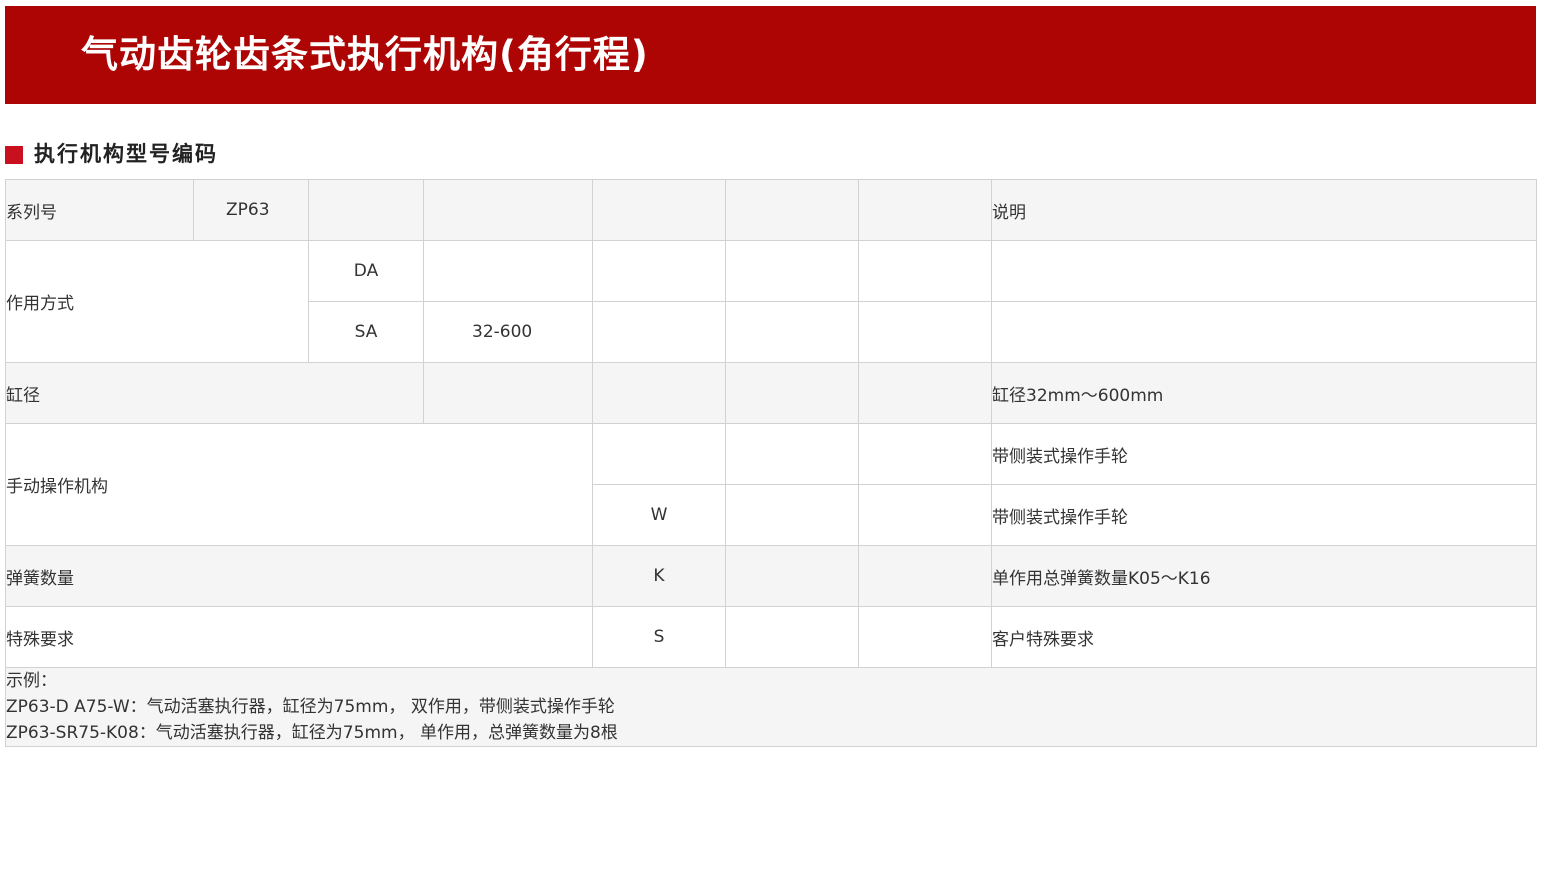 This screenshot has width=1544, height=872. I want to click on manual-note-1: 带侧装式操作手轮, so click(1264, 454).